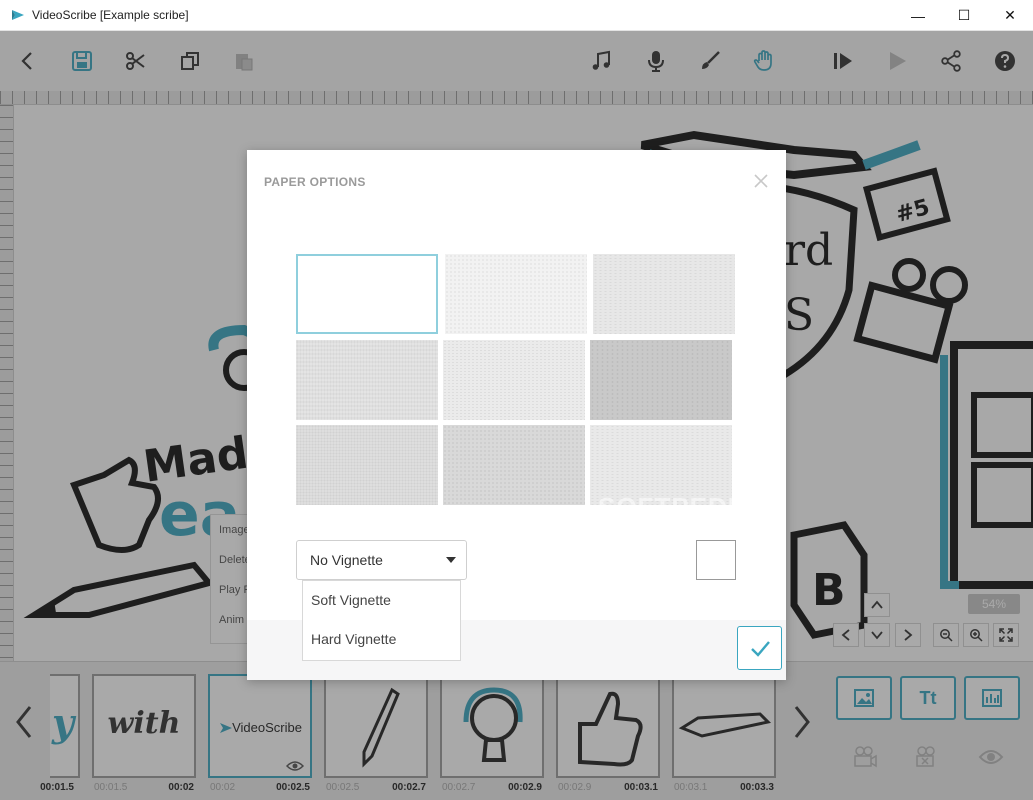  I want to click on vignette-option-hard: Hard Vignette, so click(381, 639).